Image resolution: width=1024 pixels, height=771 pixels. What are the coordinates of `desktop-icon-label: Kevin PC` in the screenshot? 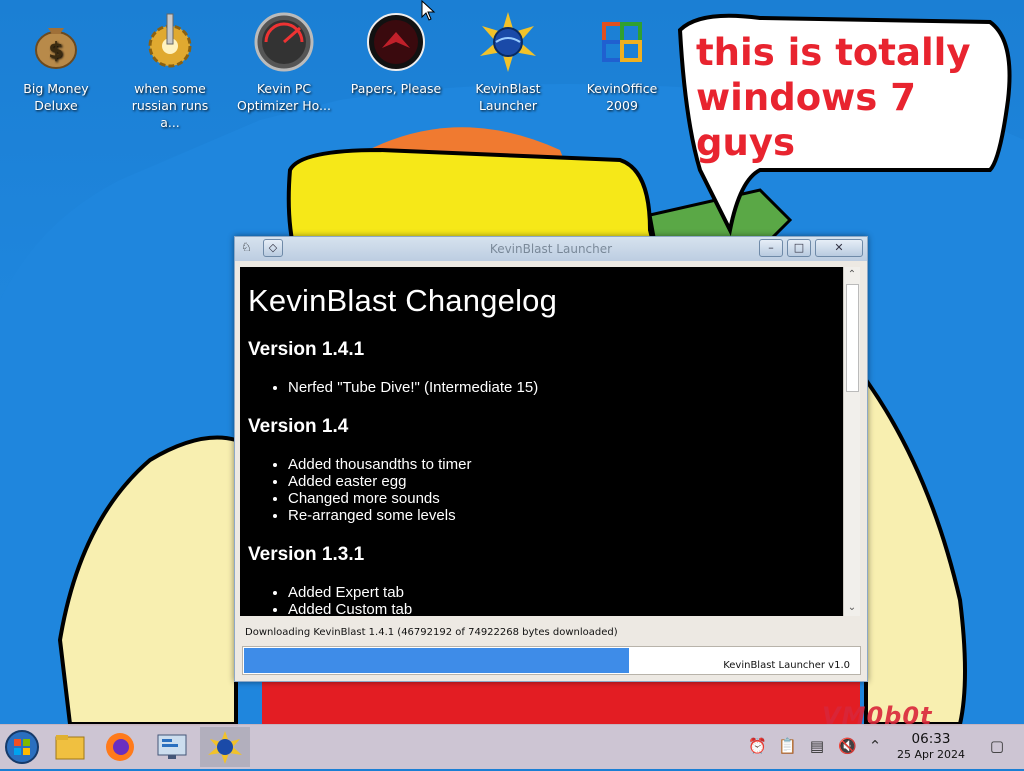 It's located at (284, 88).